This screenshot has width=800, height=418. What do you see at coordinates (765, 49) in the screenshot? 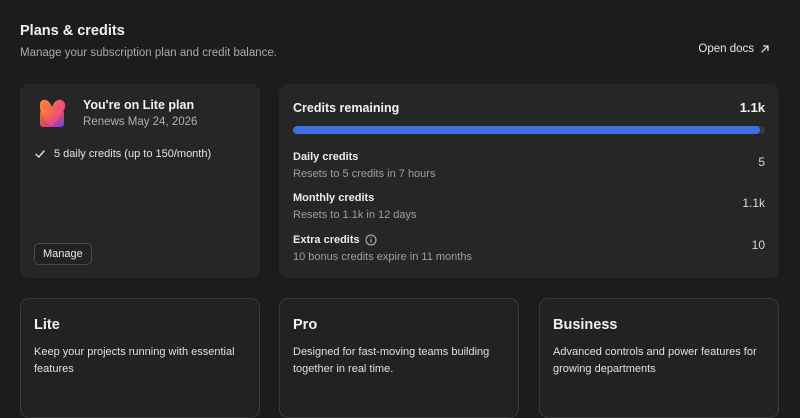
I see `arrow-up-right-icon` at bounding box center [765, 49].